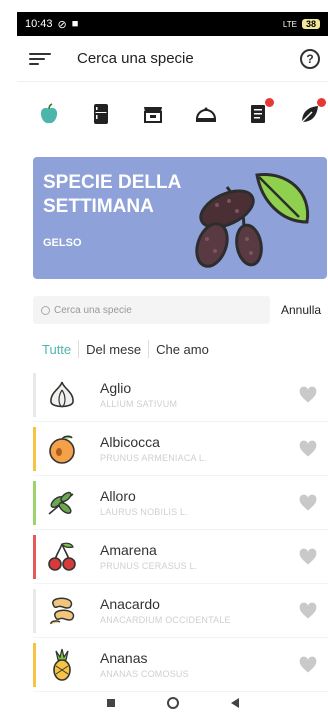 The width and height of the screenshot is (328, 715). What do you see at coordinates (206, 114) in the screenshot?
I see `cloche-icon` at bounding box center [206, 114].